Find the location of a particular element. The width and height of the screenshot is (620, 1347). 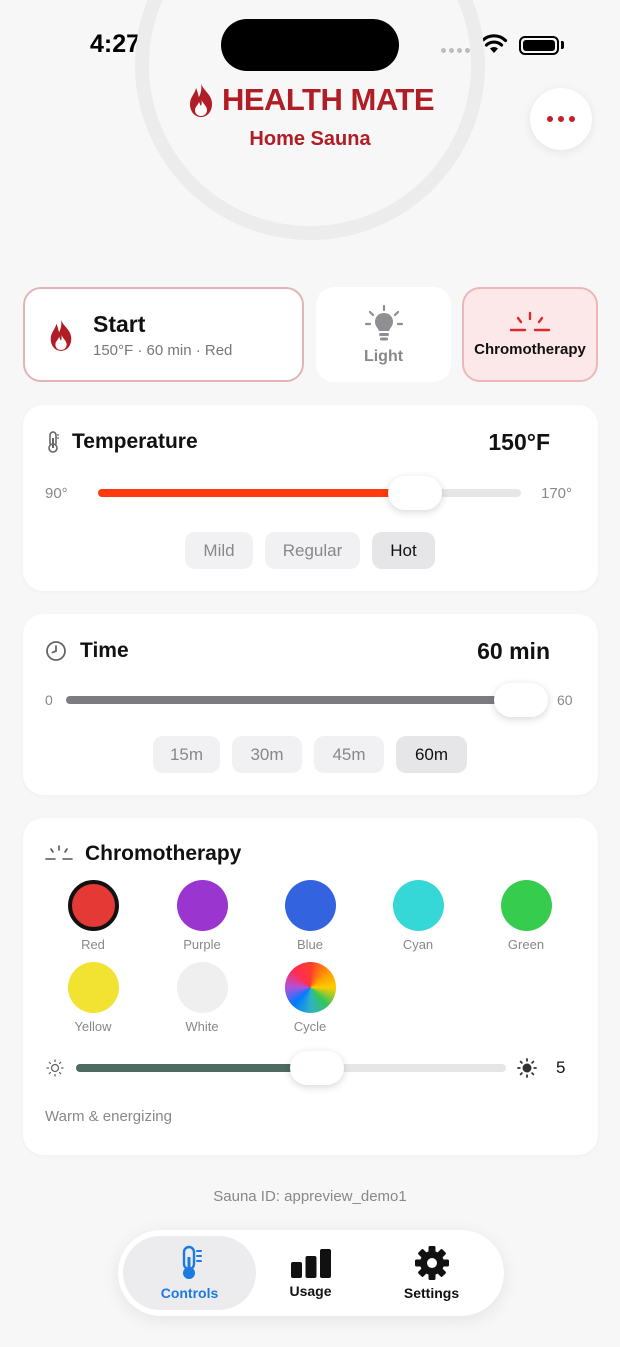

time-card: Time 60 min 0 60 15m 30m 45m 60m is located at coordinates (310, 704).